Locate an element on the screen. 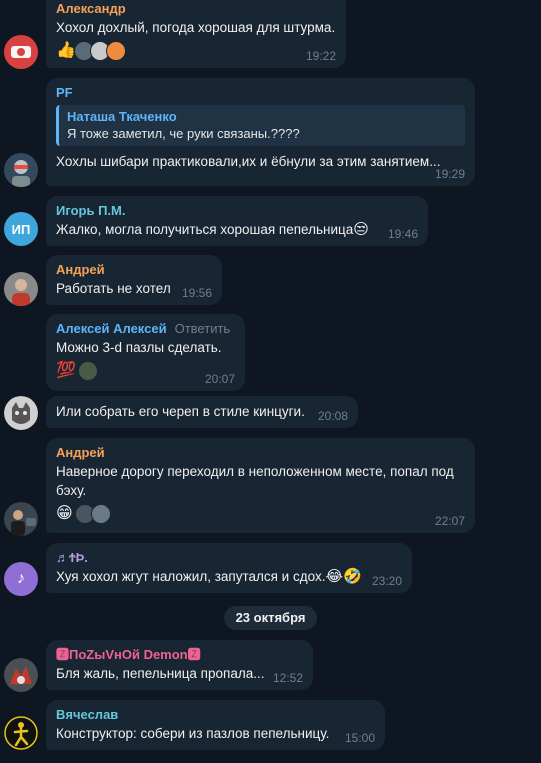  message-sender: Вячеслав is located at coordinates (215, 715).